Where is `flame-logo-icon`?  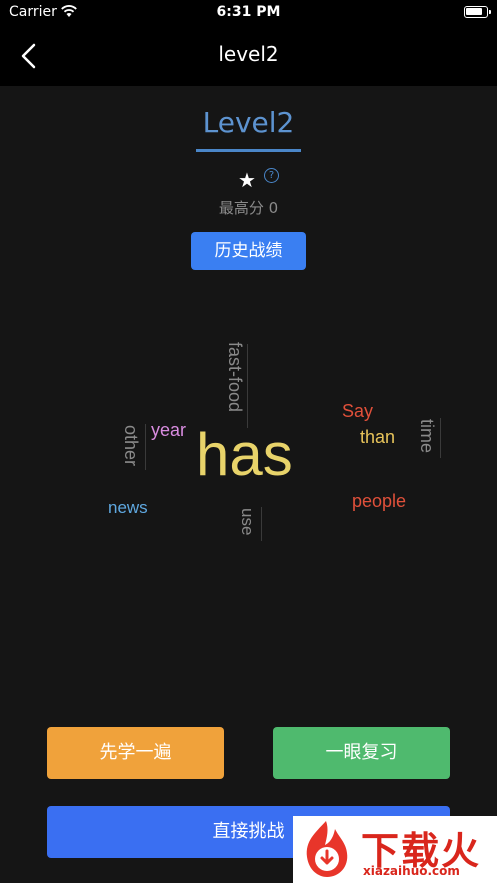 flame-logo-icon is located at coordinates (327, 849).